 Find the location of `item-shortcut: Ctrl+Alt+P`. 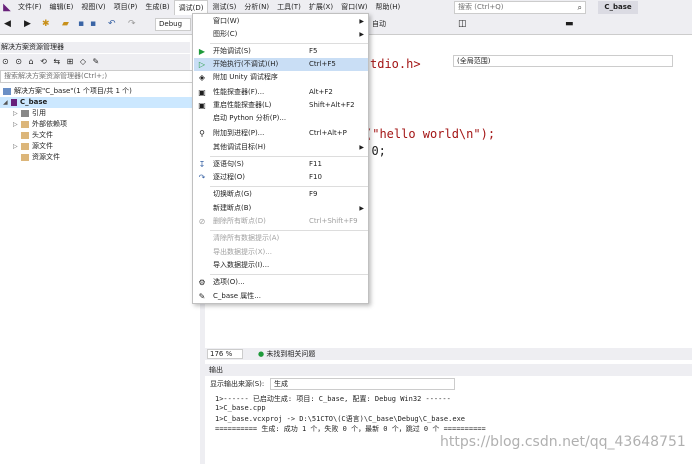

item-shortcut: Ctrl+Alt+P is located at coordinates (328, 133).